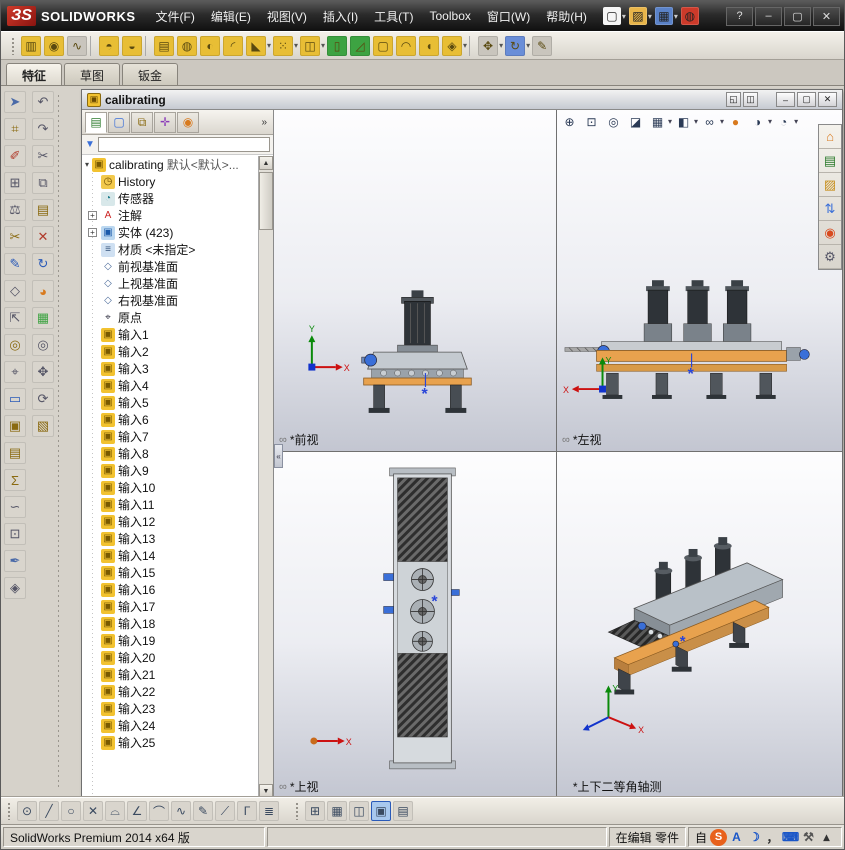 The height and width of the screenshot is (850, 845). Describe the element at coordinates (171, 657) in the screenshot. I see `tree-item: ▣ 输入20` at that location.